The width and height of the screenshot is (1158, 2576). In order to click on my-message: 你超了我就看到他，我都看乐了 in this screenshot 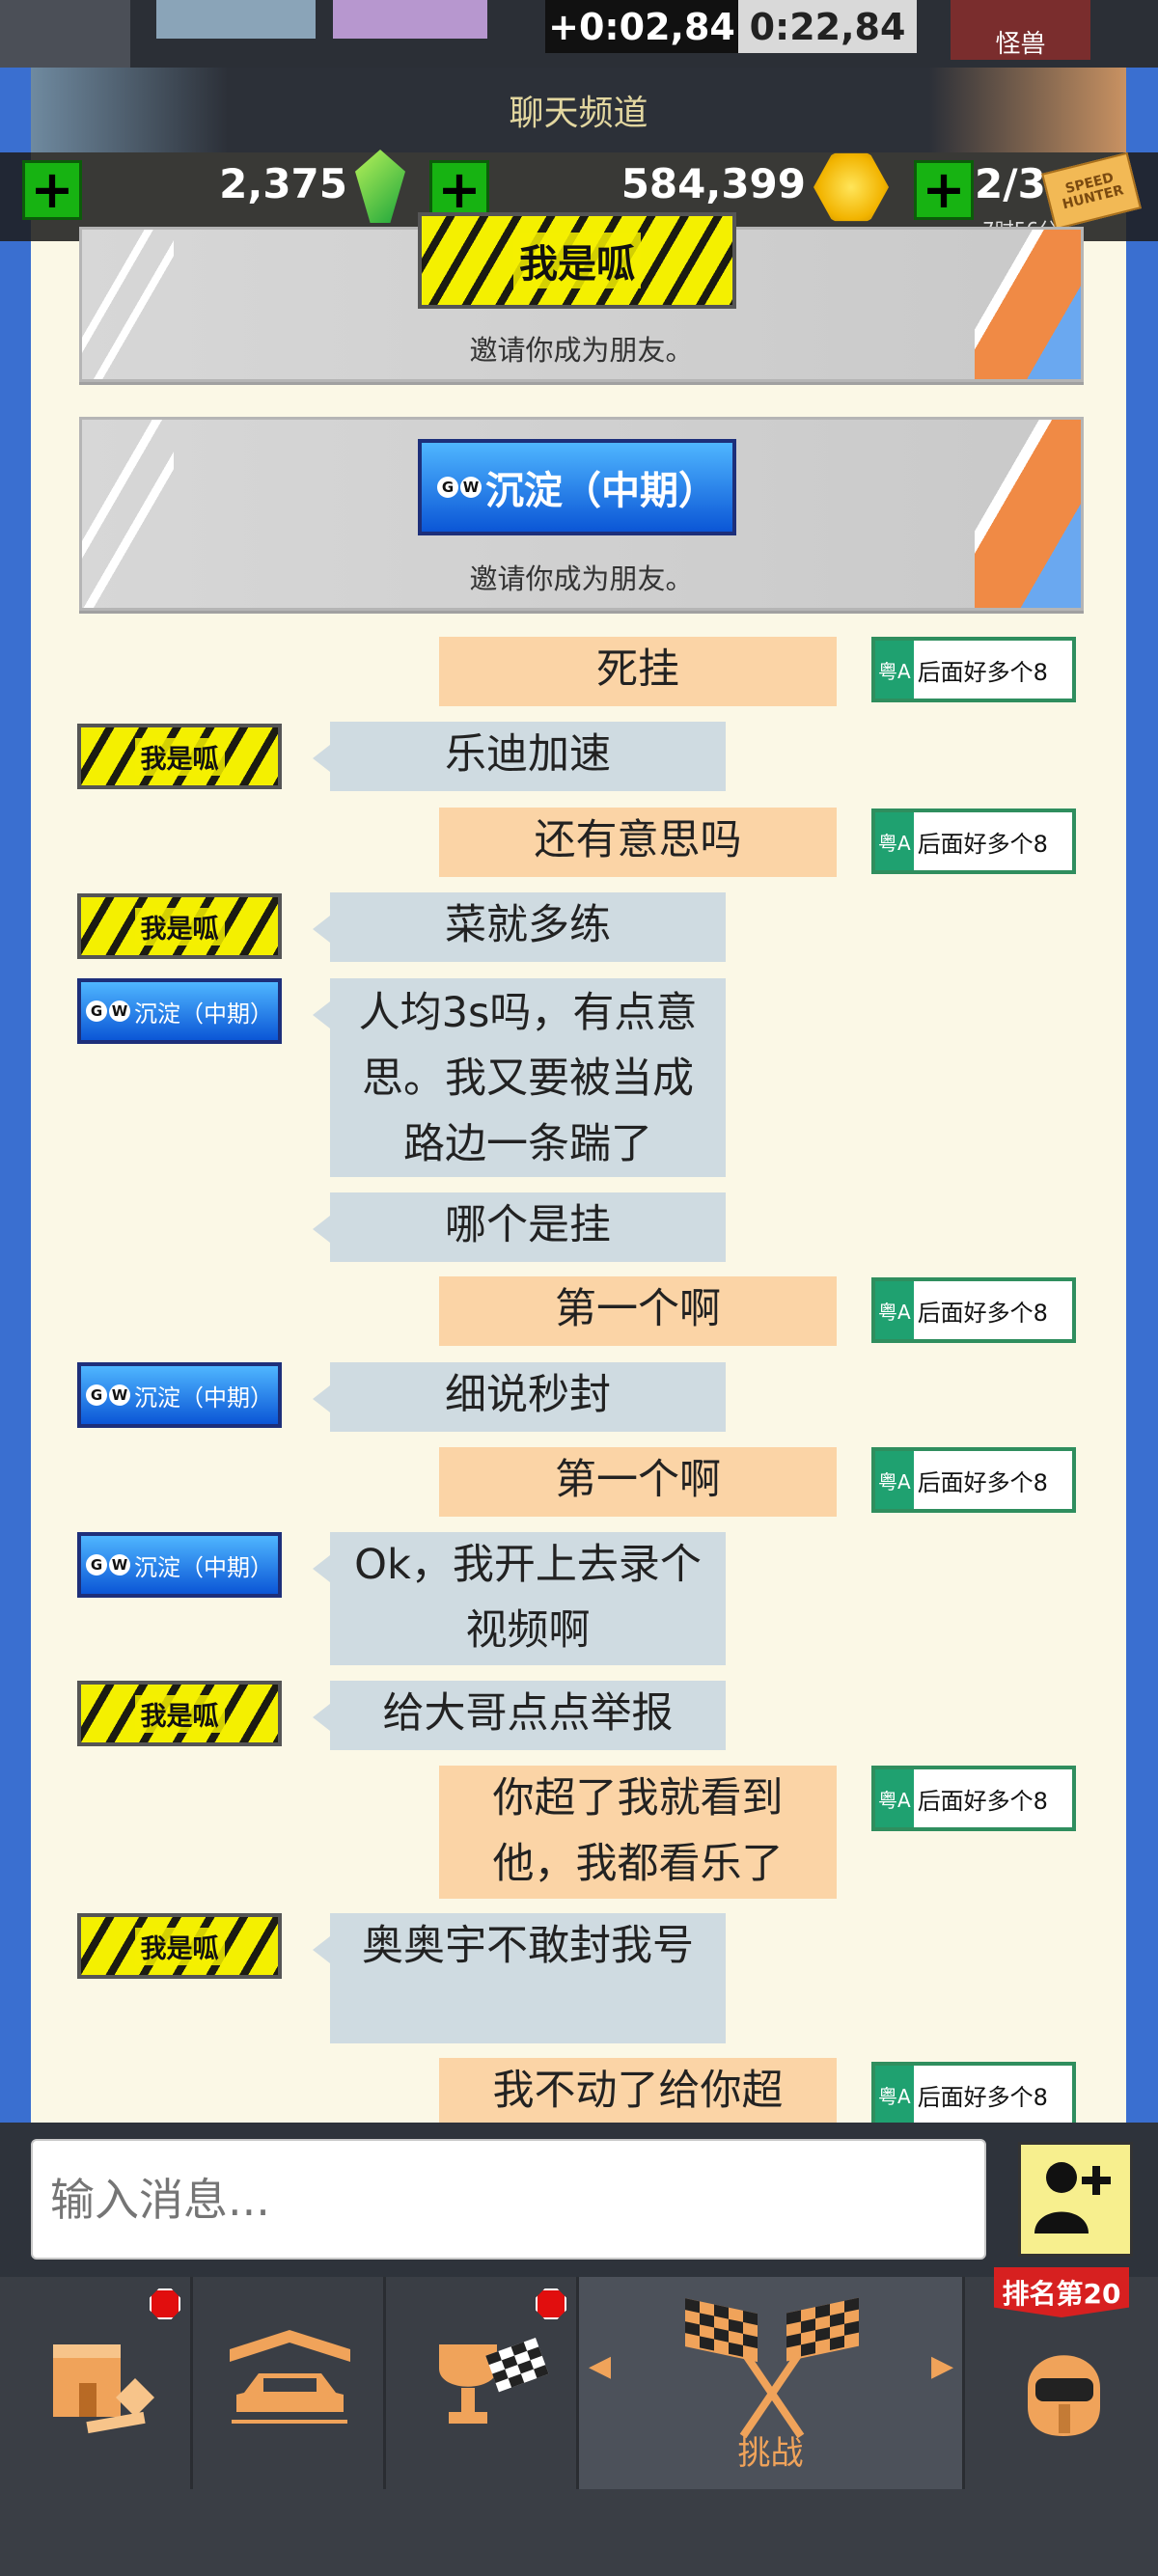, I will do `click(638, 1833)`.